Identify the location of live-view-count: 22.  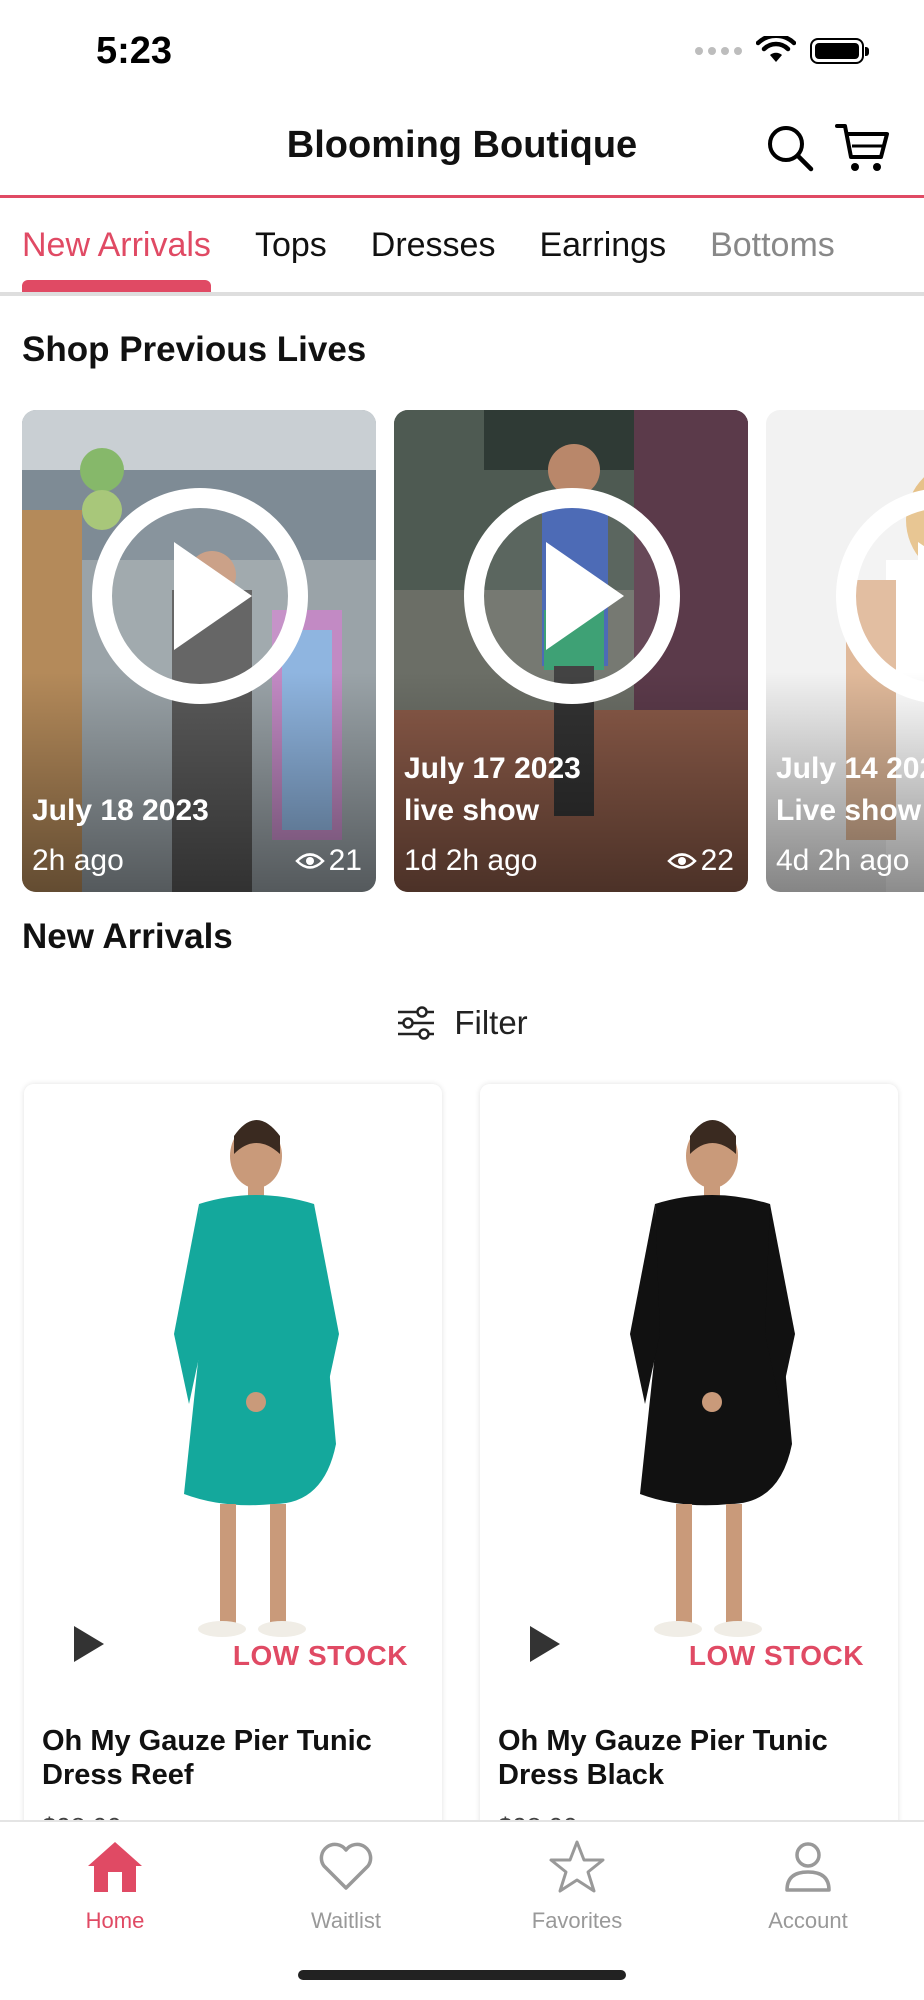
(717, 860).